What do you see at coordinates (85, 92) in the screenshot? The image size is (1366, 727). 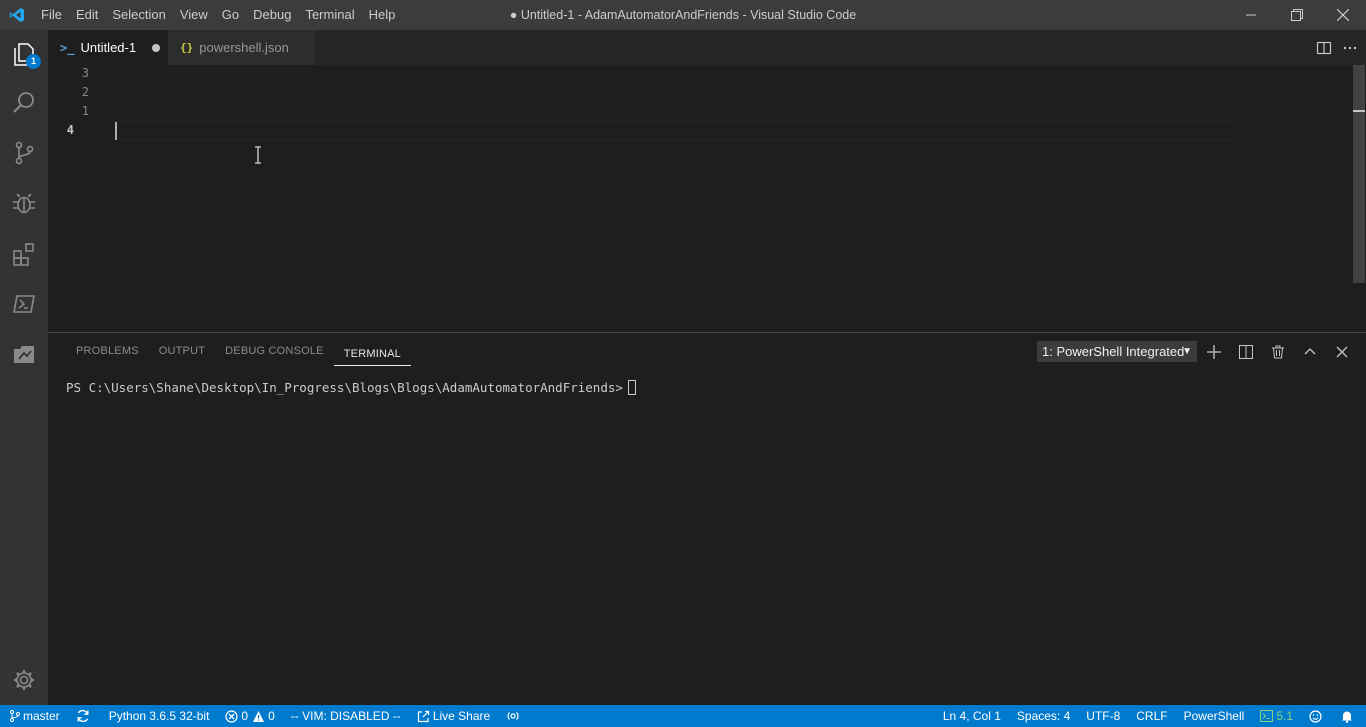 I see `line-number: 2` at bounding box center [85, 92].